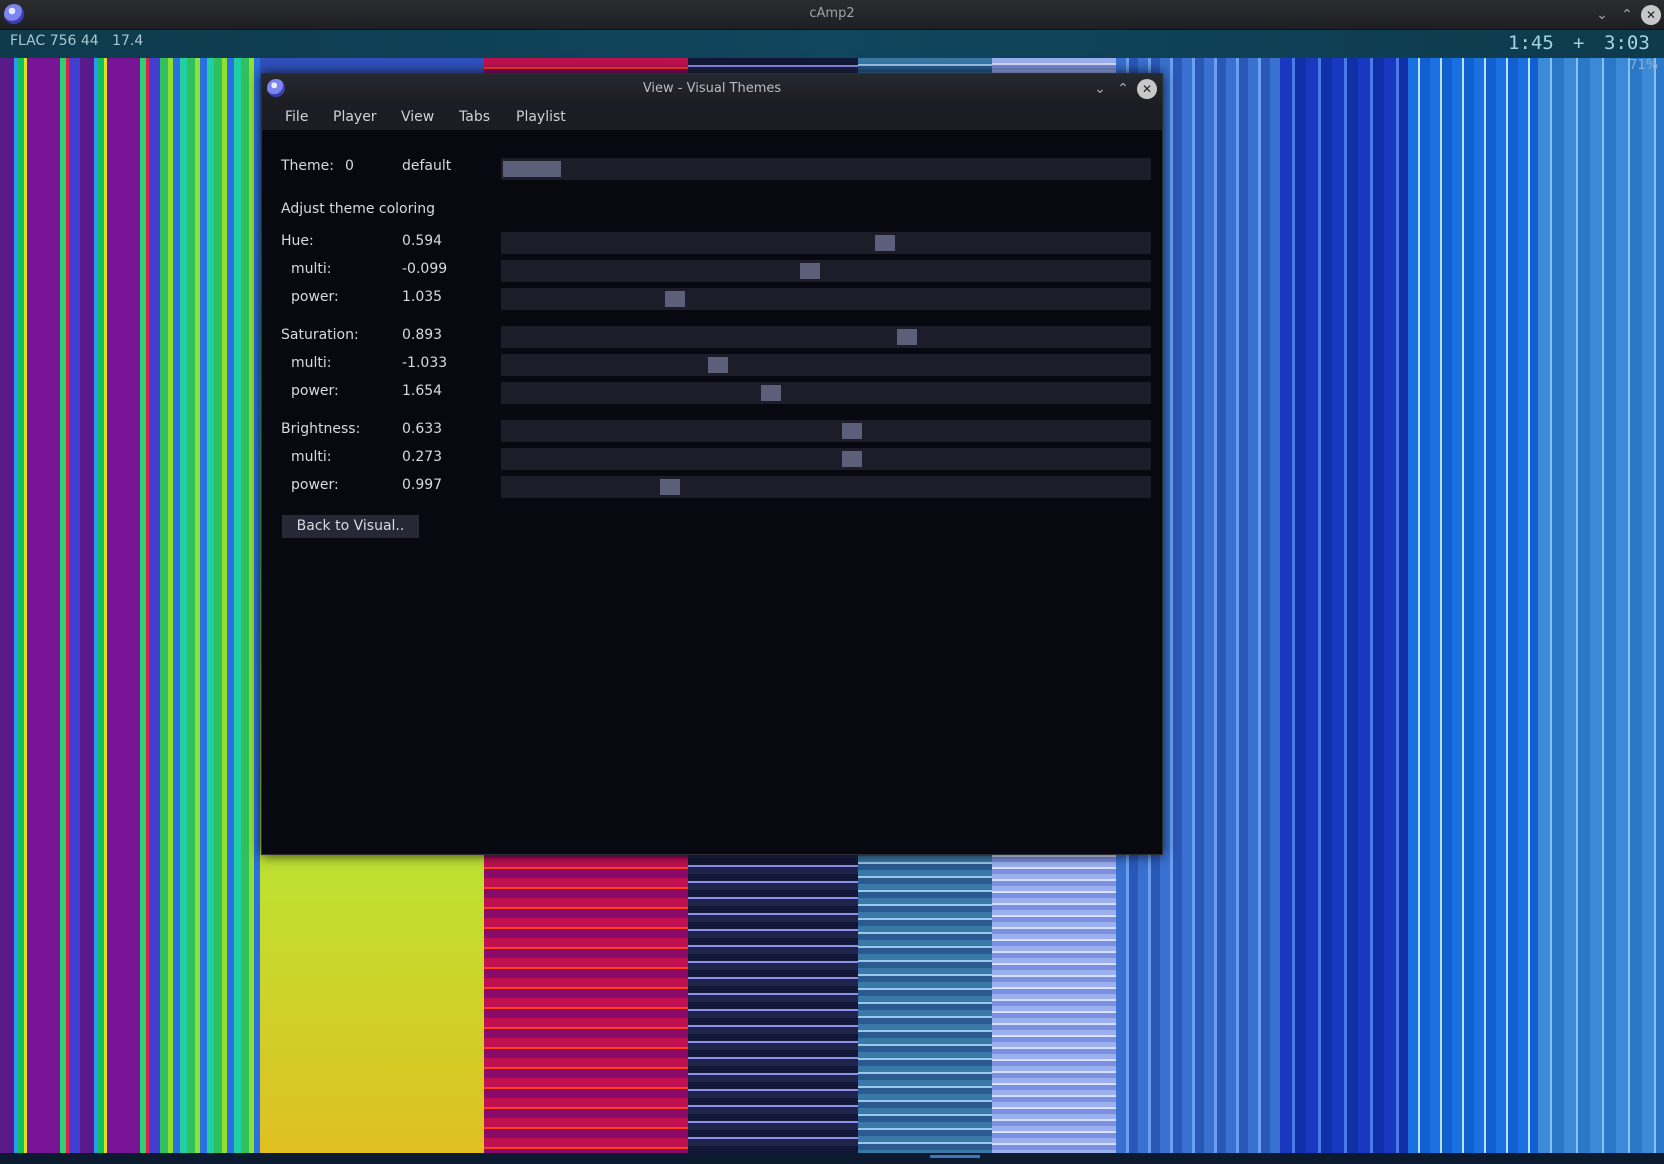 The image size is (1664, 1164). What do you see at coordinates (532, 169) in the screenshot?
I see `theme-slider-handle` at bounding box center [532, 169].